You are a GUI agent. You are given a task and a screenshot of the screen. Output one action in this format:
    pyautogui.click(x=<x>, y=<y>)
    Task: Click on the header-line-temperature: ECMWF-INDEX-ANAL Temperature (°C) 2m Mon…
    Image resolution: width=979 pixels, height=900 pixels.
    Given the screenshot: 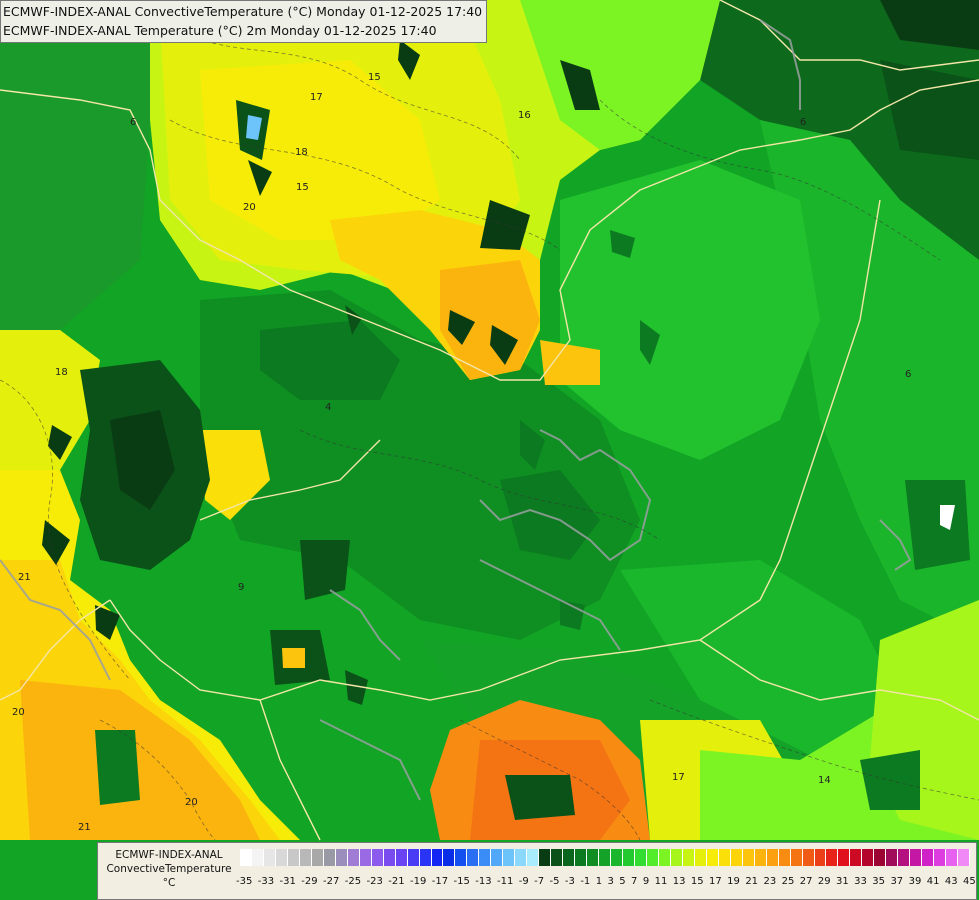 What is the action you would take?
    pyautogui.click(x=220, y=30)
    